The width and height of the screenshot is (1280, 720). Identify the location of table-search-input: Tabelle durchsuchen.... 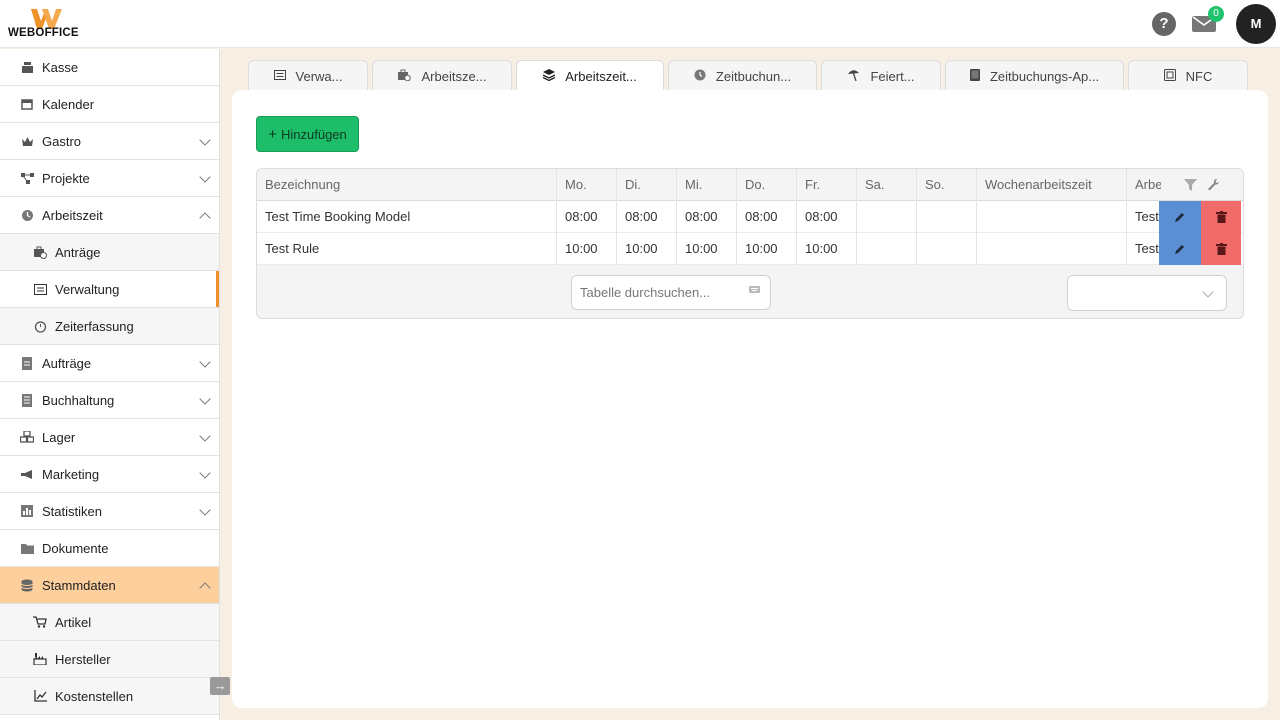
(671, 292).